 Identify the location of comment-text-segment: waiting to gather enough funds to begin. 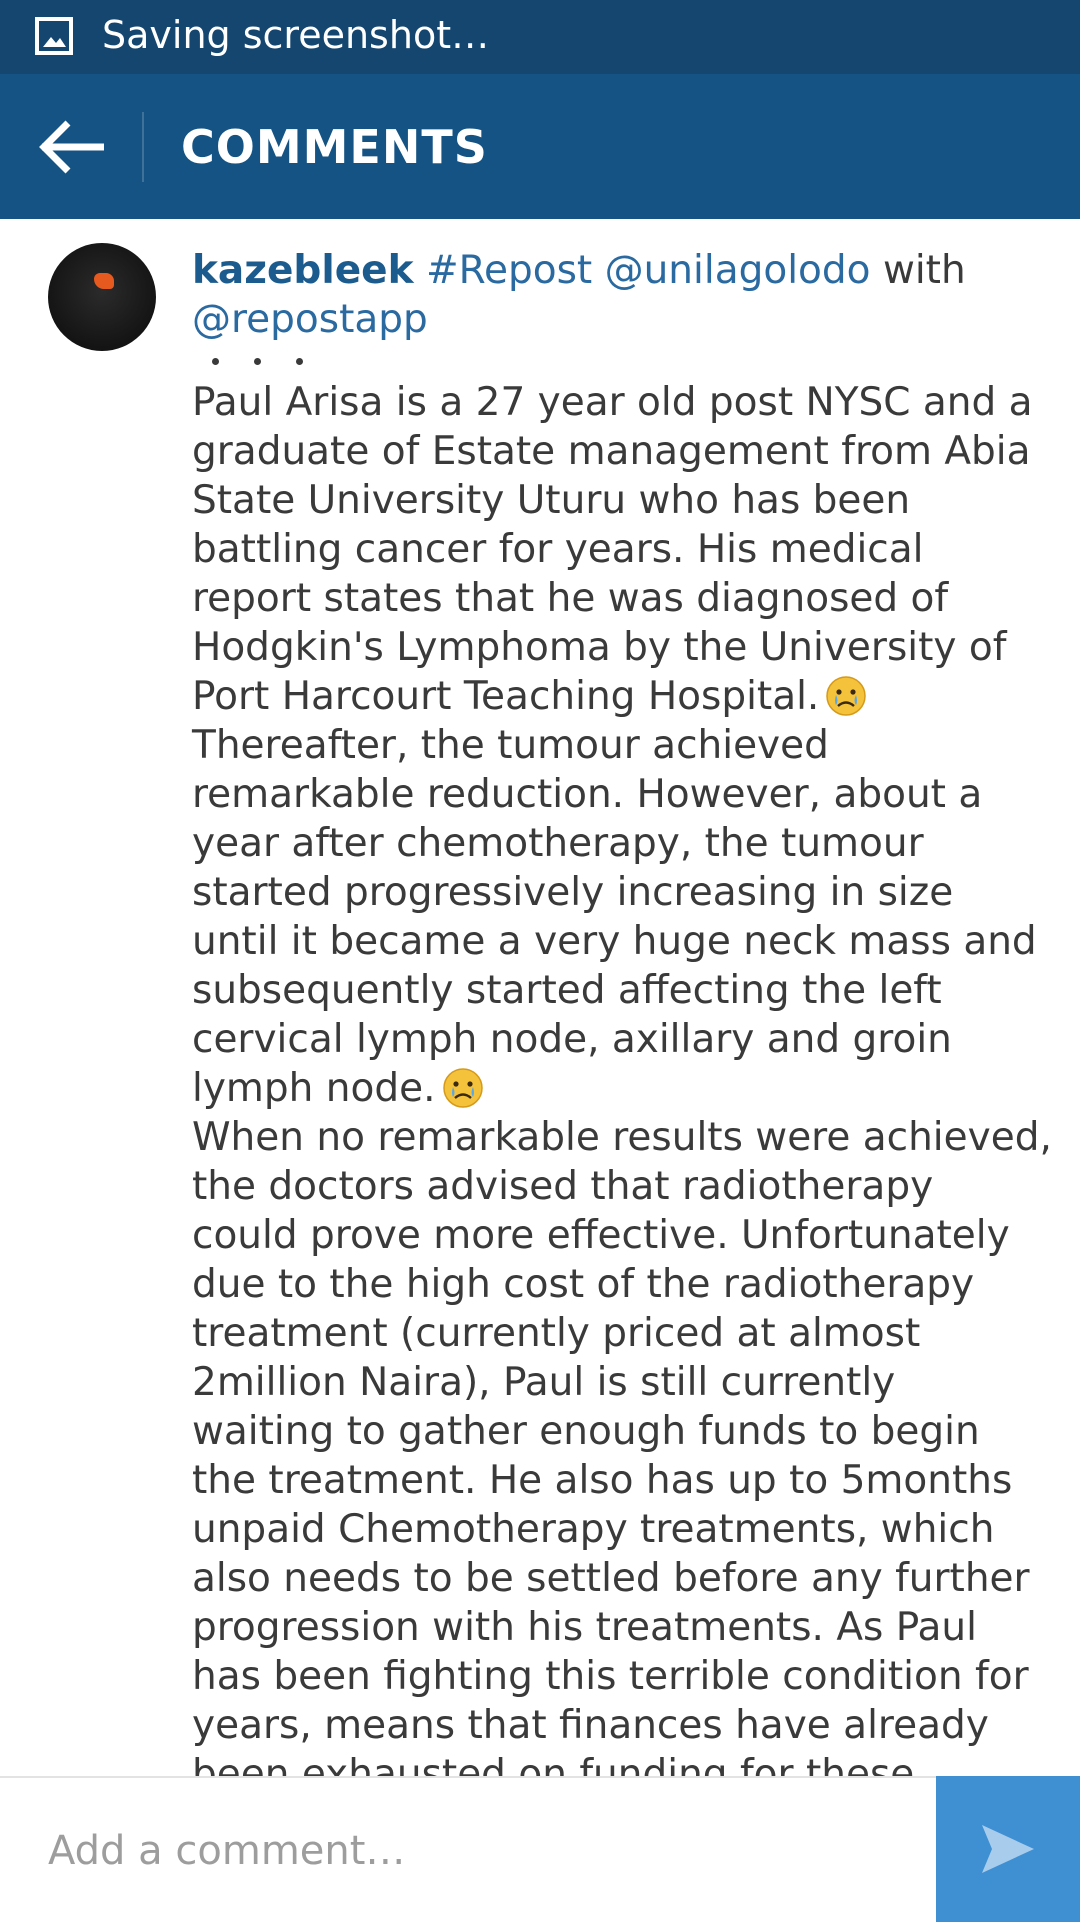
(586, 1431).